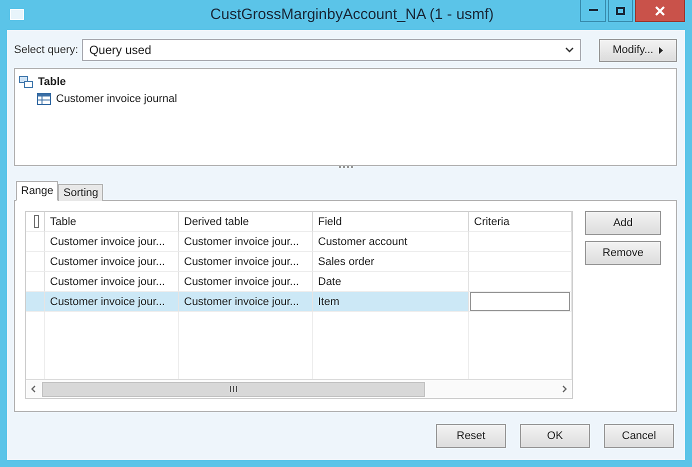 This screenshot has width=692, height=467. I want to click on dialog-button: Reset, so click(471, 436).